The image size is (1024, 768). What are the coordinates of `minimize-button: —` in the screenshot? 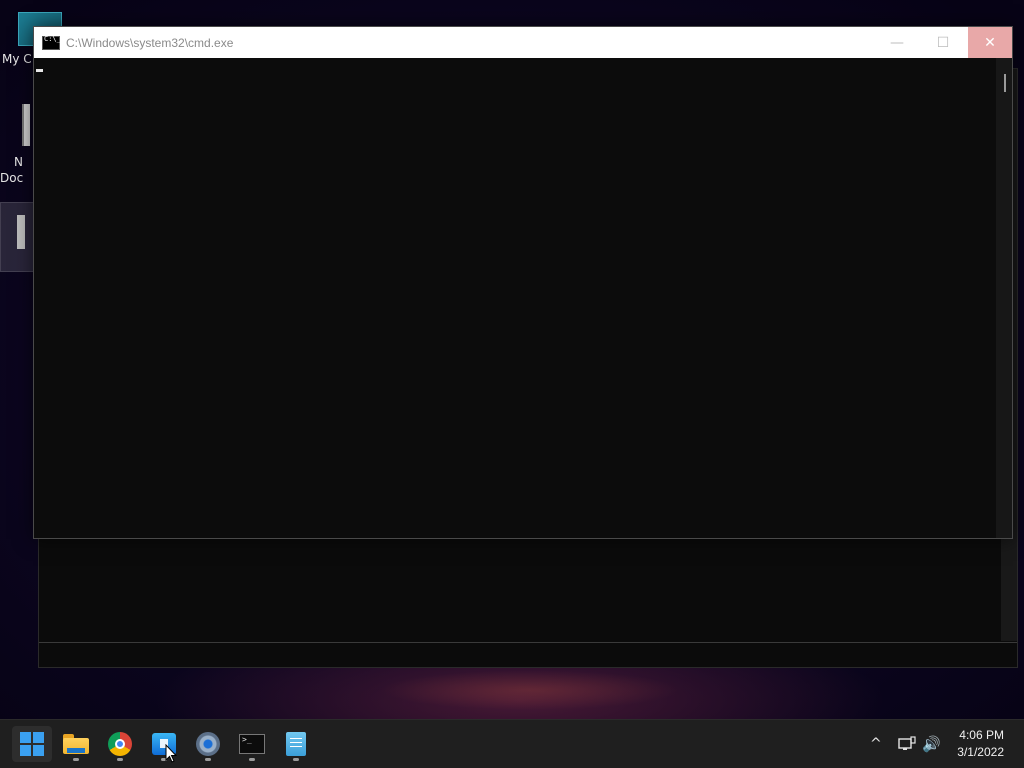 It's located at (897, 42).